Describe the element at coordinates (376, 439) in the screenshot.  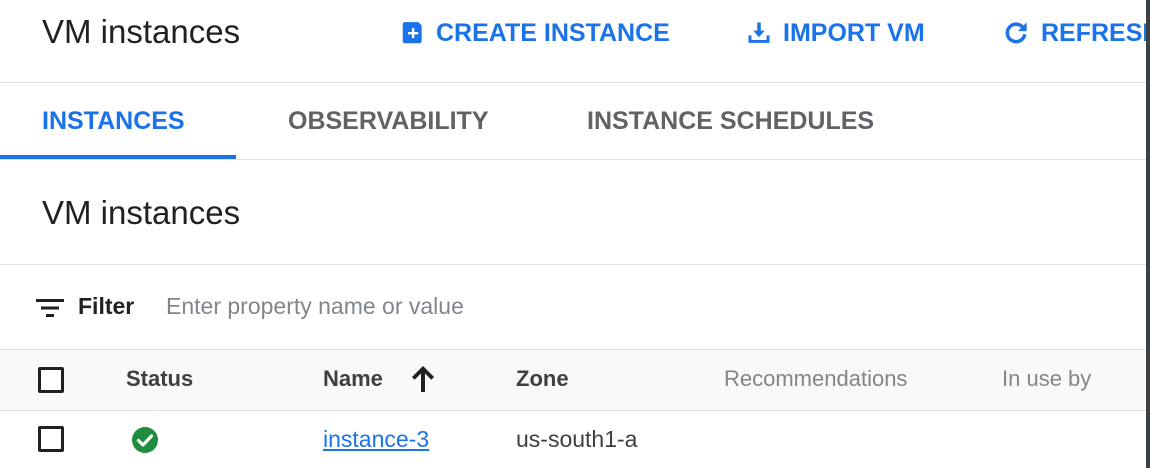
I see `instance-name-link: instance-3` at that location.